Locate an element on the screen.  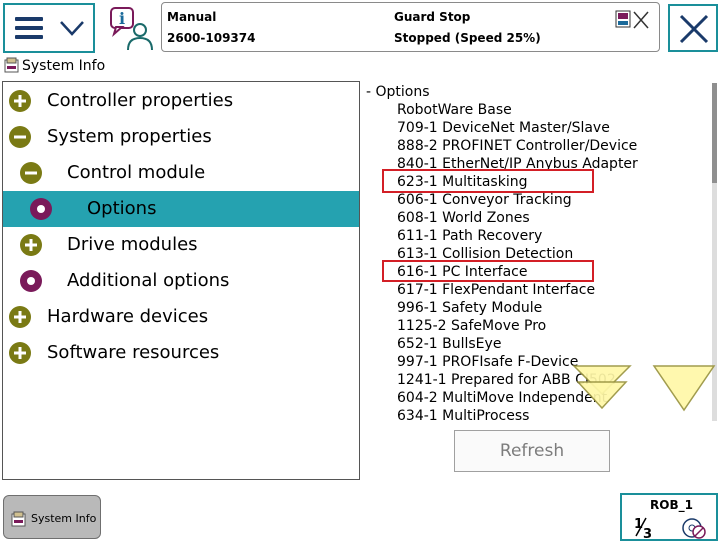
tree-item-label: Control module is located at coordinates (136, 172).